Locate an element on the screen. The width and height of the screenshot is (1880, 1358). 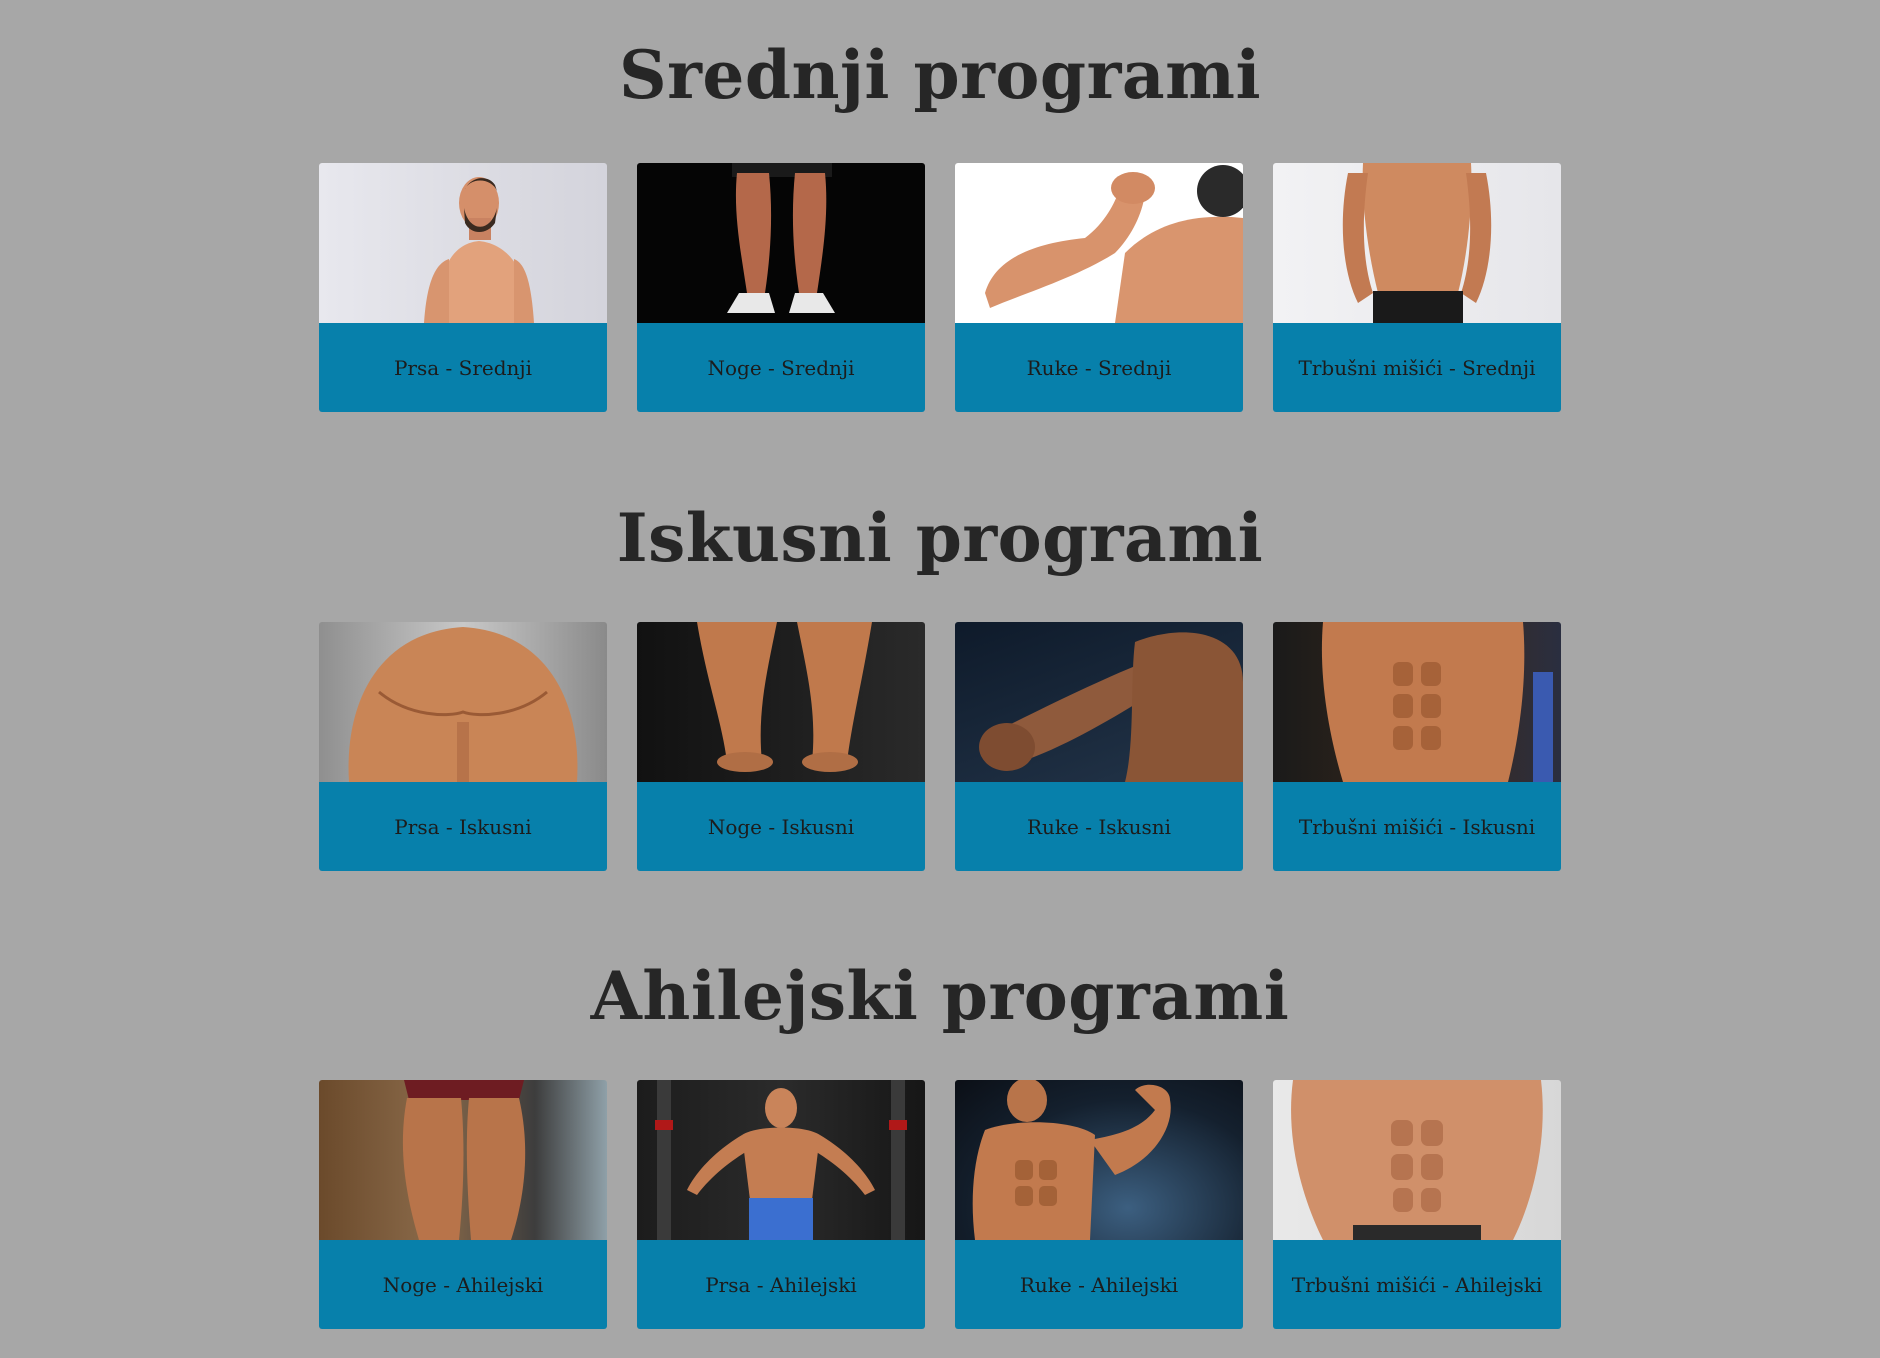
program-card-prsa-iskusni: Prsa - Iskusni is located at coordinates (463, 746).